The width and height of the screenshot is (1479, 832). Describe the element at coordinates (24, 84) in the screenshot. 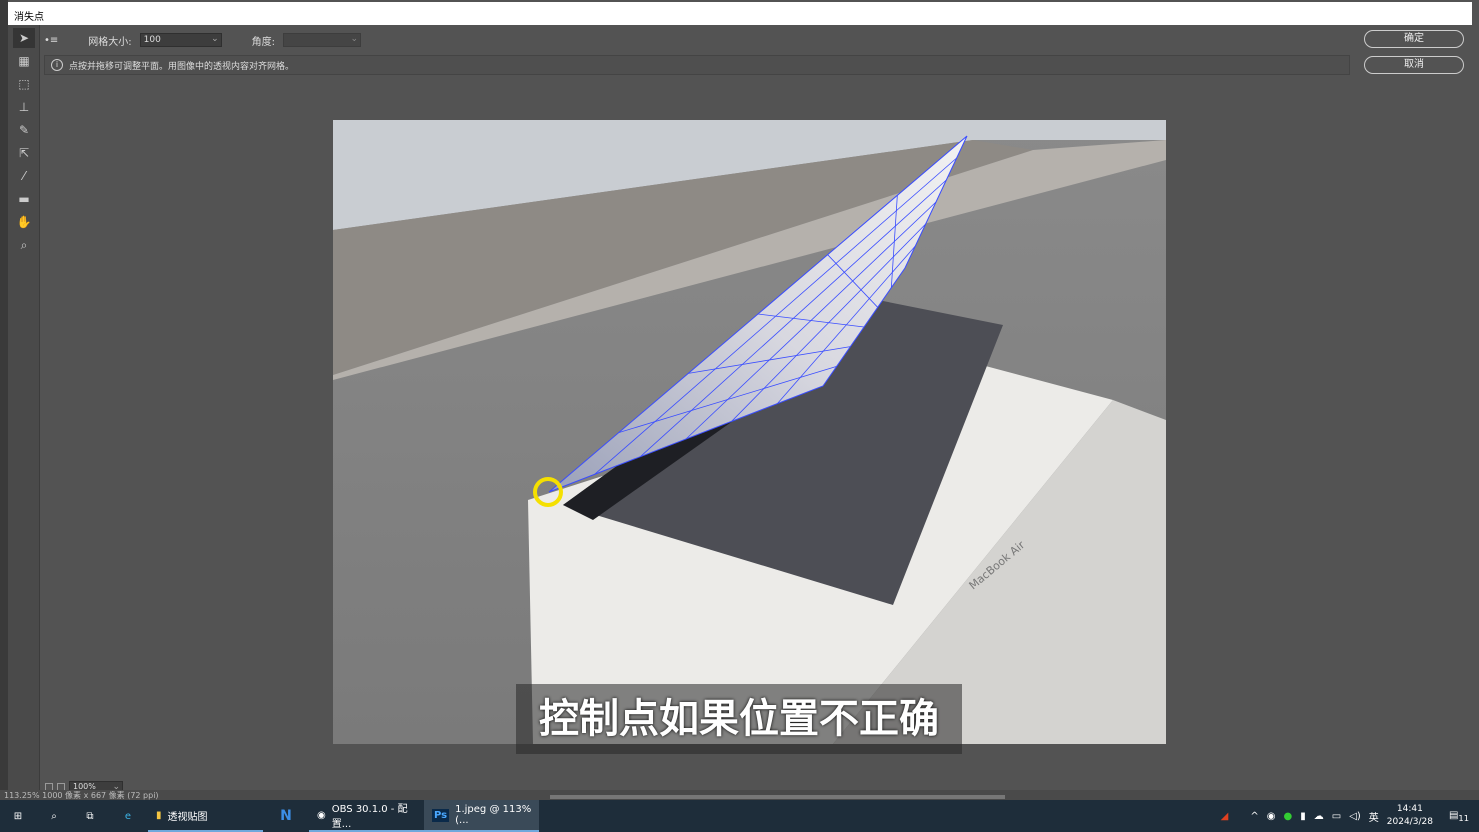

I see `marquee-tool-icon: ⬚` at that location.